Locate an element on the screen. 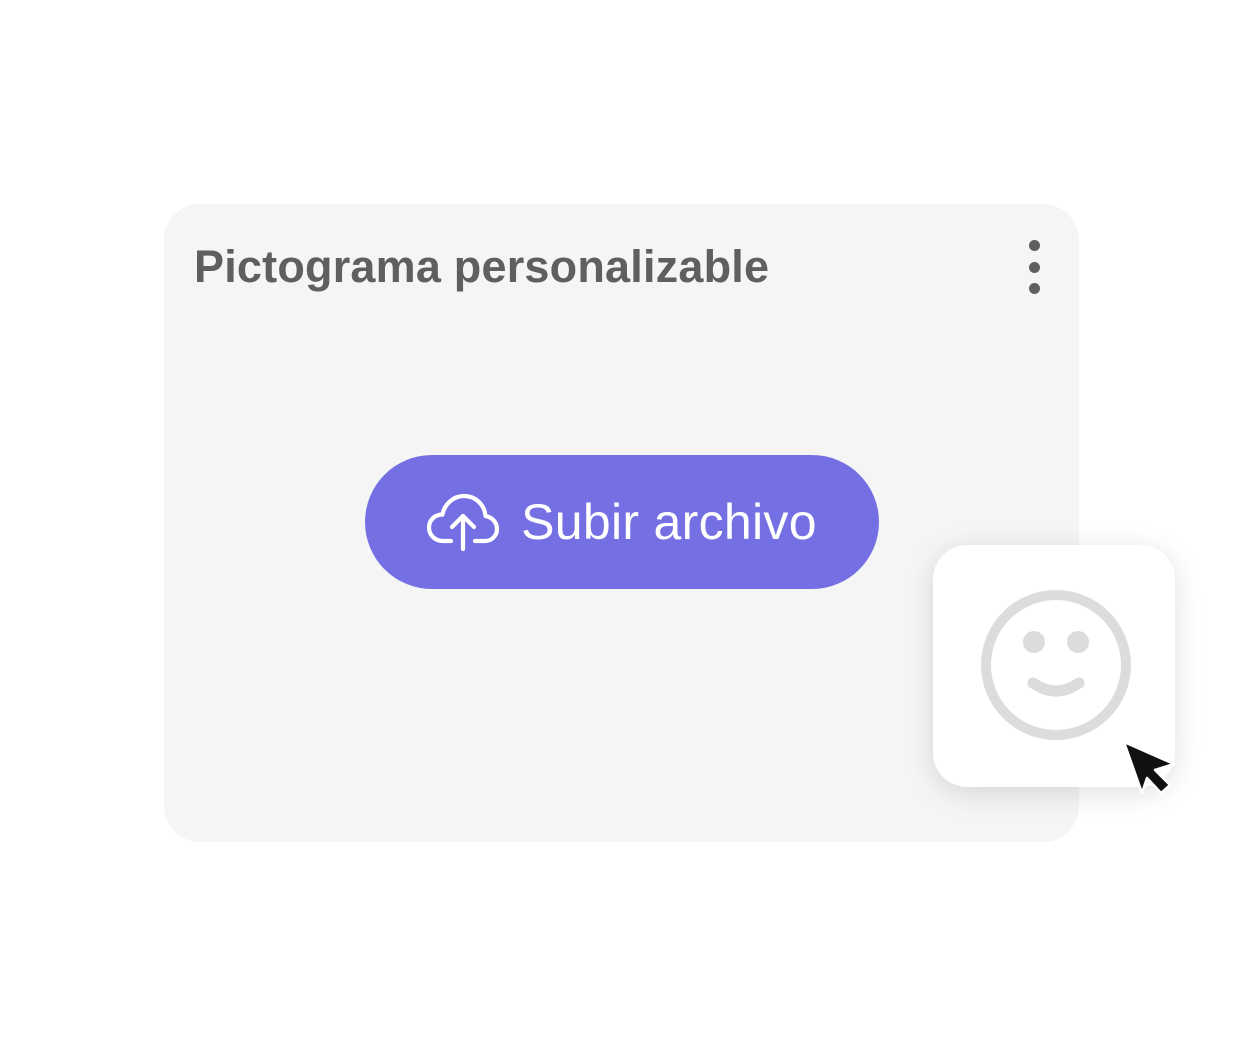  cloud-upload-icon is located at coordinates (463, 522).